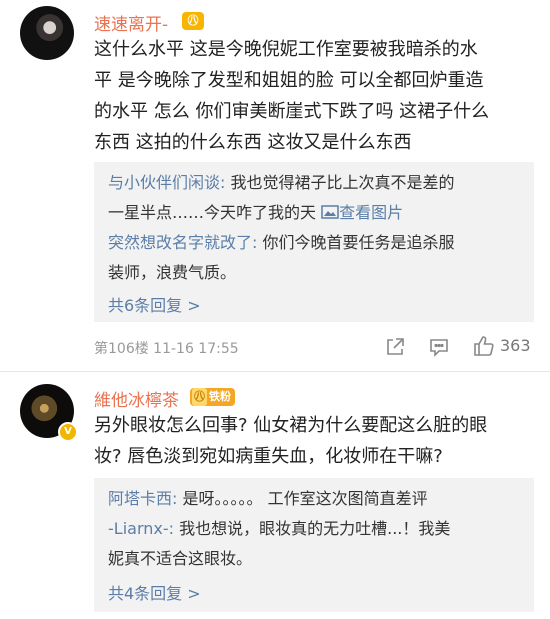  What do you see at coordinates (166, 349) in the screenshot?
I see `floor-timestamp: 第106楼 11-16 17:55` at bounding box center [166, 349].